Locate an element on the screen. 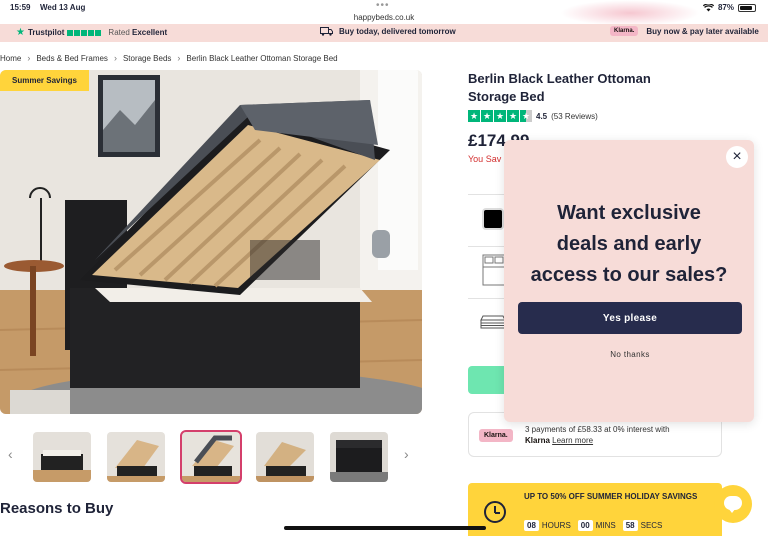 The image size is (768, 536). mattress-icon is located at coordinates (493, 322).